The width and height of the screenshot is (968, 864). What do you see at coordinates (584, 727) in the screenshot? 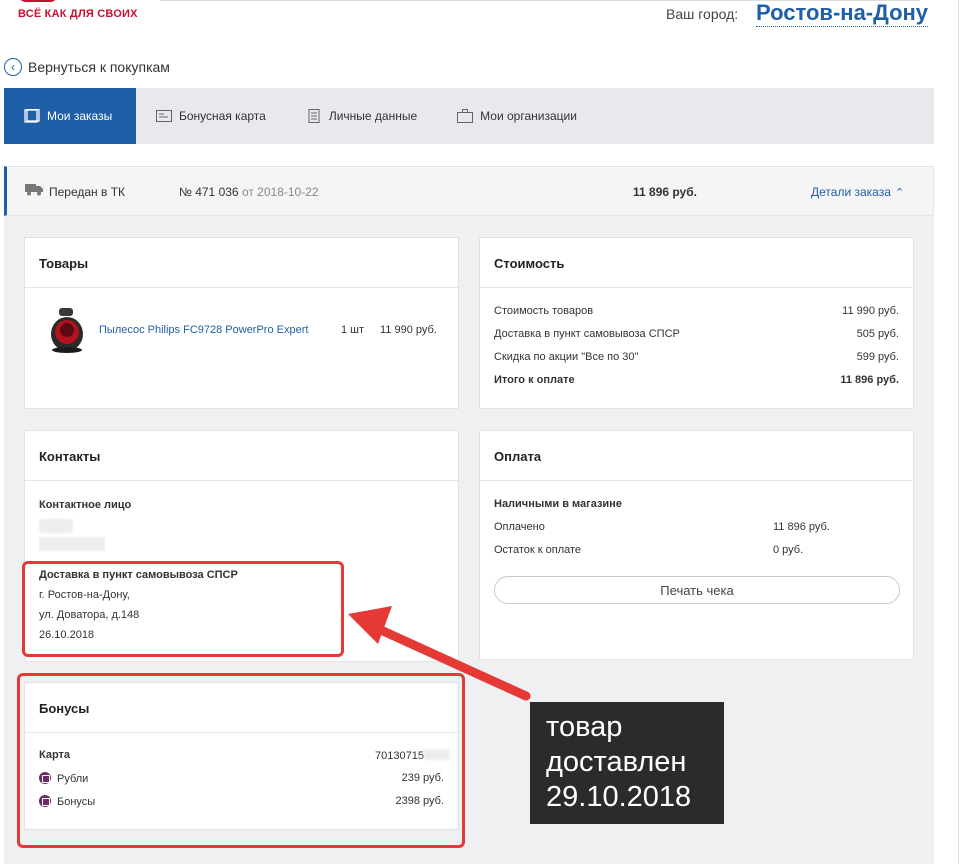
I see `note-line: товар` at bounding box center [584, 727].